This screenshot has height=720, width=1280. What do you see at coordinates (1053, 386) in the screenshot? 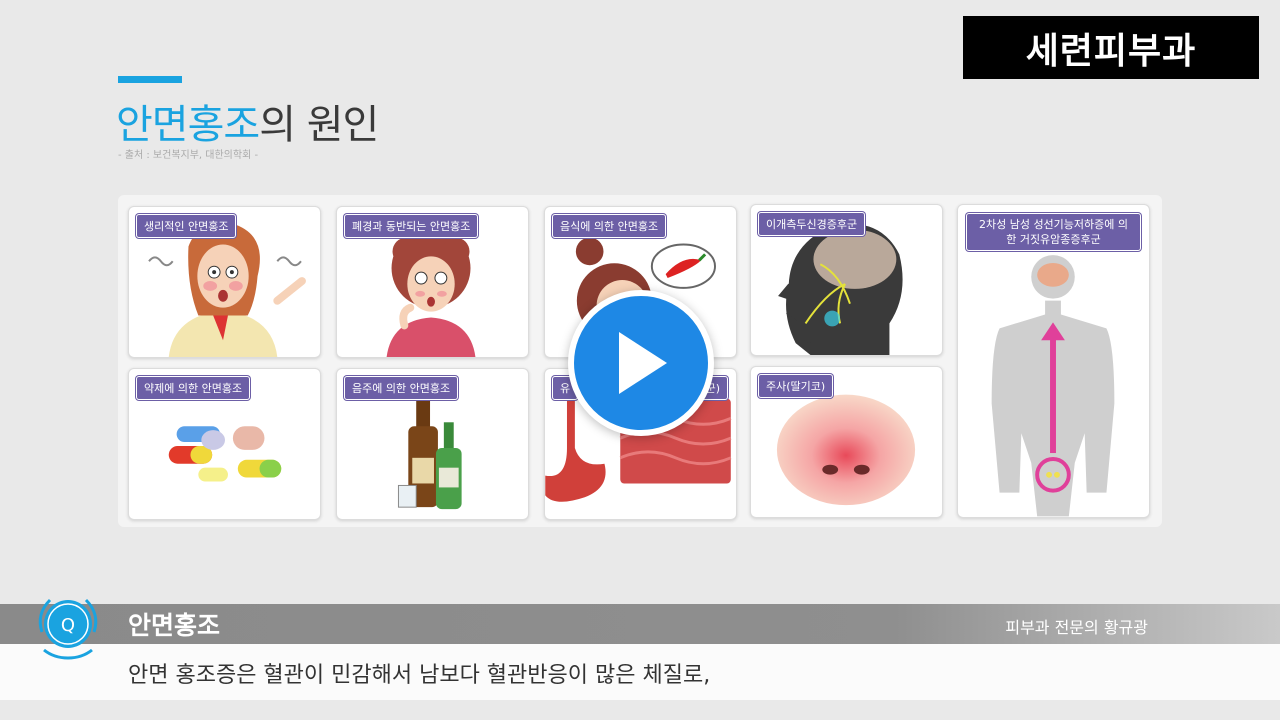
I see `body-pathway-illustration` at bounding box center [1053, 386].